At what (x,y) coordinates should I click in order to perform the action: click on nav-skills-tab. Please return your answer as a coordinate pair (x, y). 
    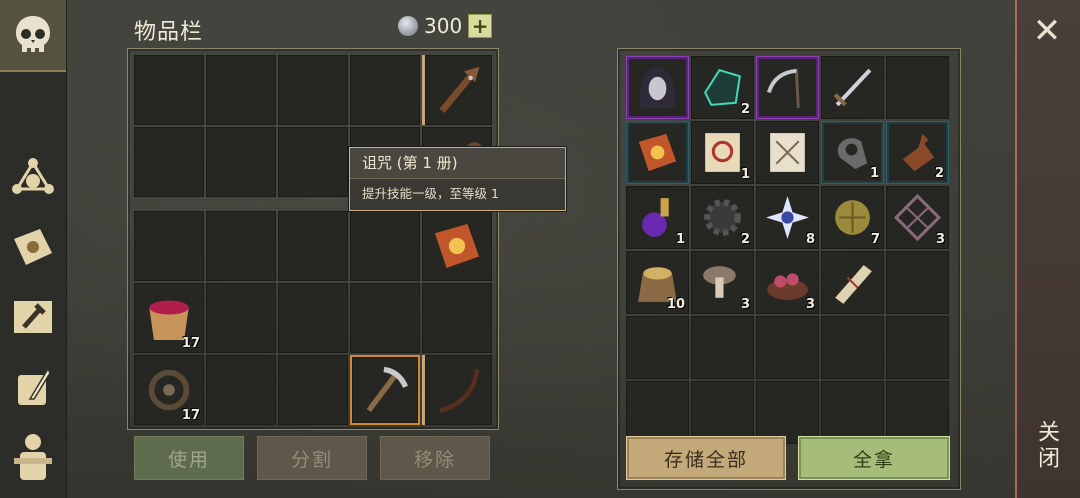
    Looking at the image, I should click on (33, 247).